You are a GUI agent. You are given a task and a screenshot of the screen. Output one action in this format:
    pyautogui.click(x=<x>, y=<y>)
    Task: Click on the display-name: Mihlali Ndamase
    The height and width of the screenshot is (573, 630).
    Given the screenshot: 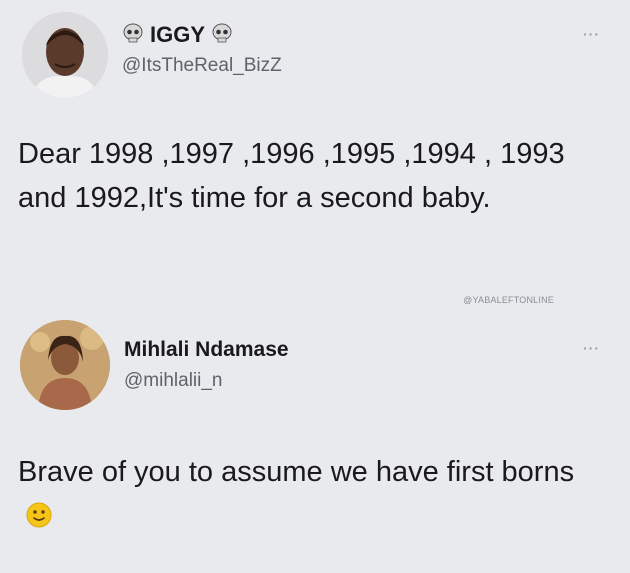 What is the action you would take?
    pyautogui.click(x=206, y=350)
    